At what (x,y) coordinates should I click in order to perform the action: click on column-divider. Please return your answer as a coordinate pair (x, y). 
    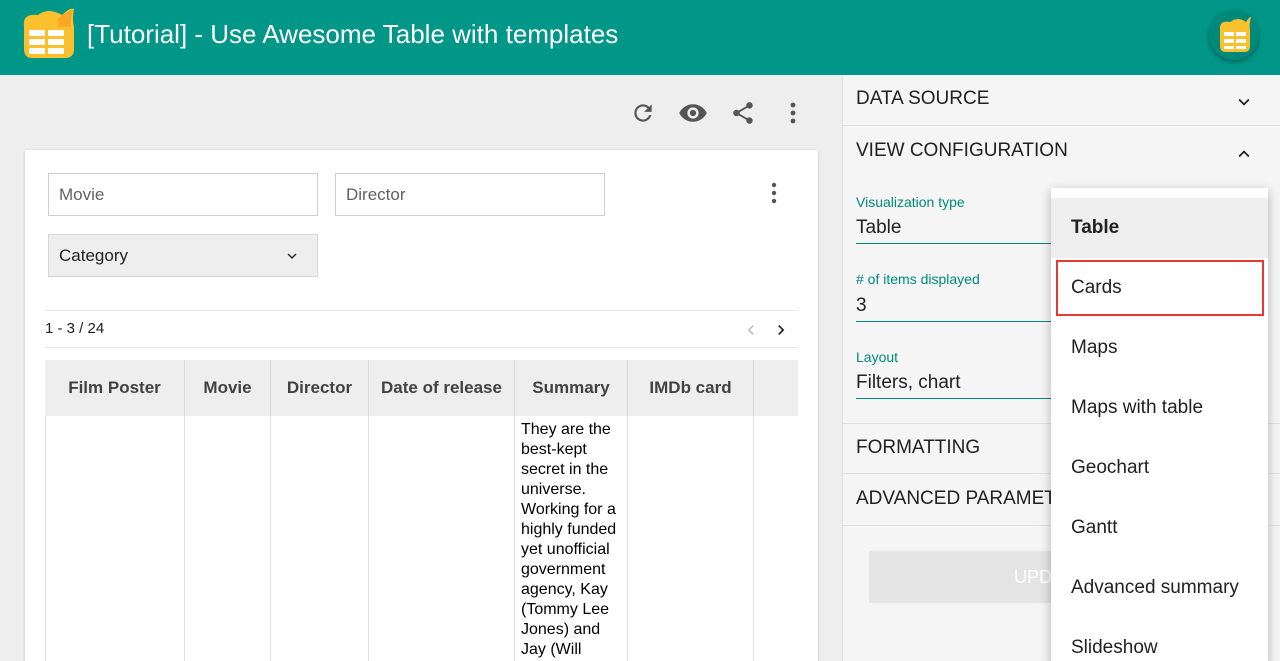
    Looking at the image, I should click on (753, 388).